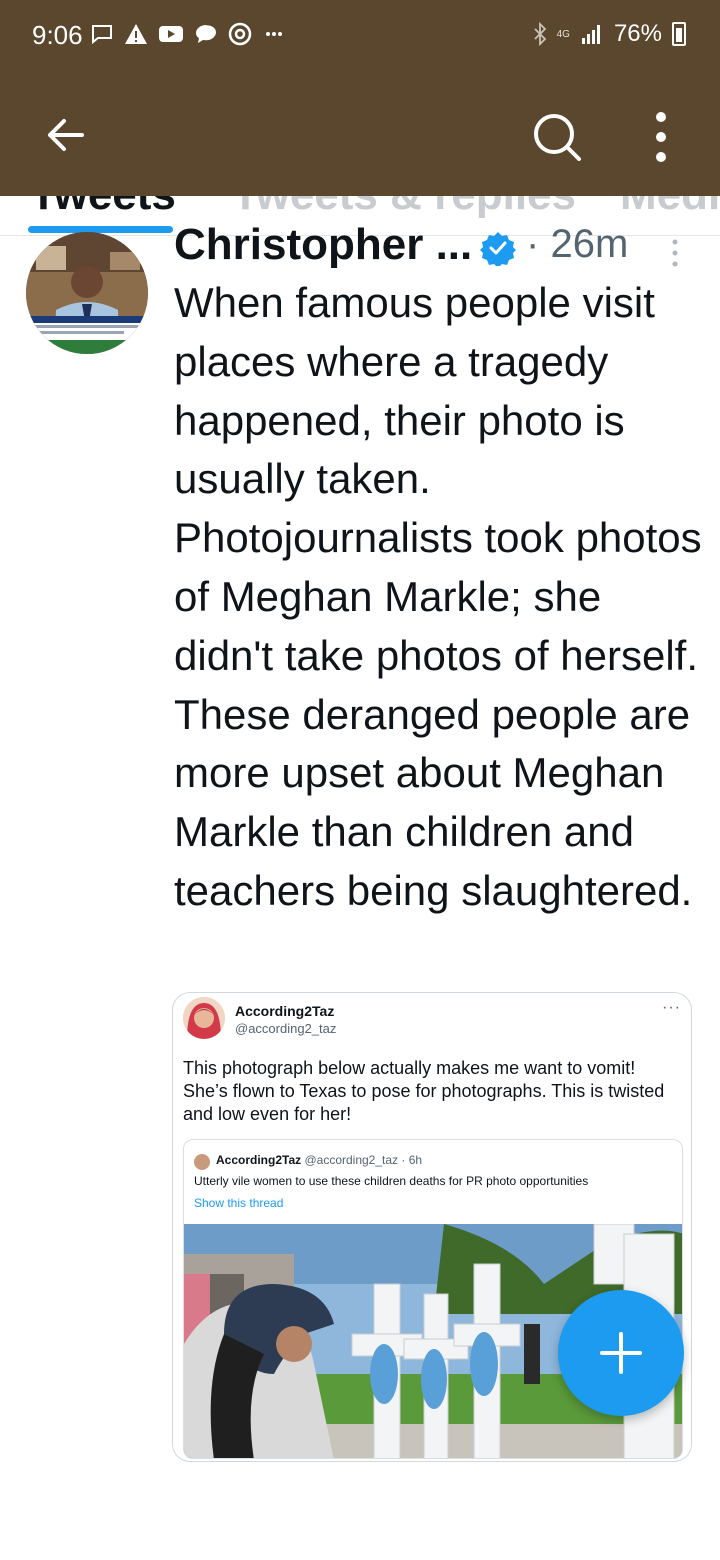 This screenshot has height=1560, width=720. I want to click on warning-icon, so click(136, 34).